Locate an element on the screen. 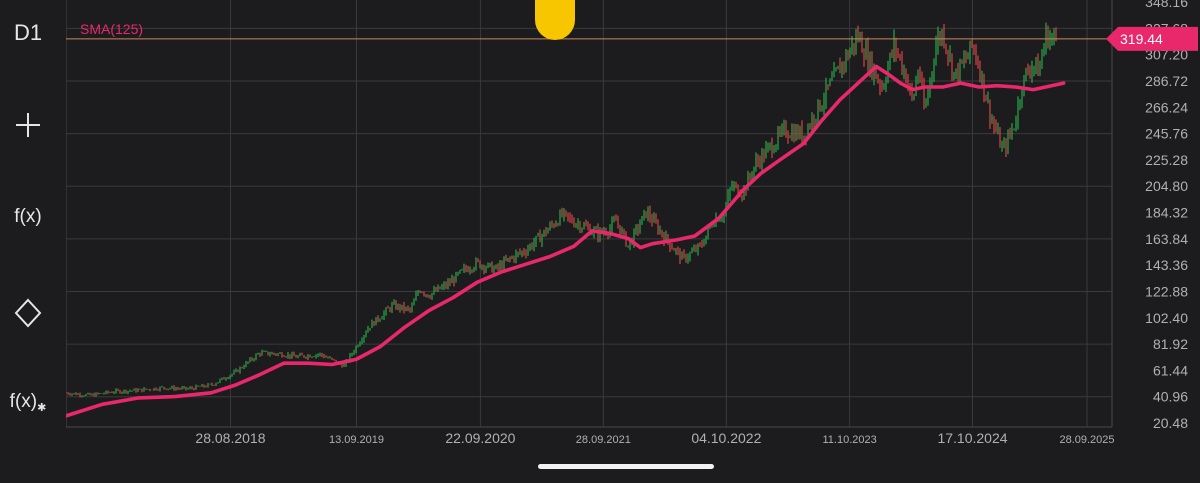 This screenshot has height=483, width=1200. price-badge: 319.44 is located at coordinates (1152, 38).